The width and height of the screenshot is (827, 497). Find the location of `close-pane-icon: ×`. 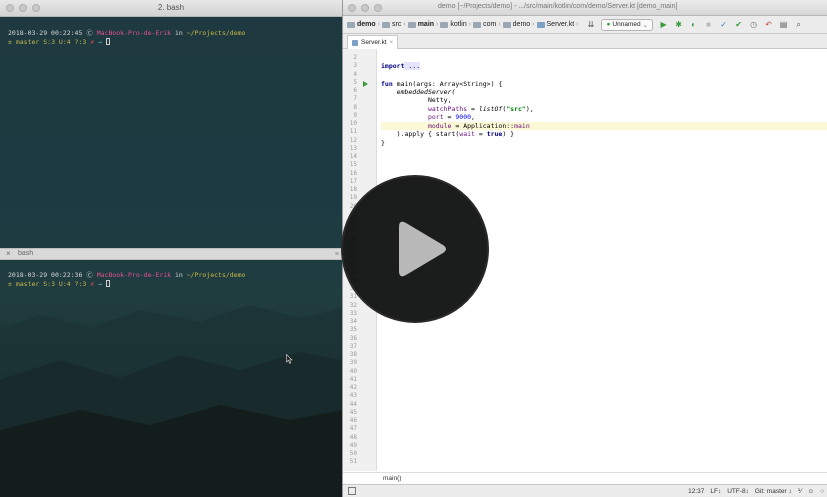

close-pane-icon: × is located at coordinates (8, 253).